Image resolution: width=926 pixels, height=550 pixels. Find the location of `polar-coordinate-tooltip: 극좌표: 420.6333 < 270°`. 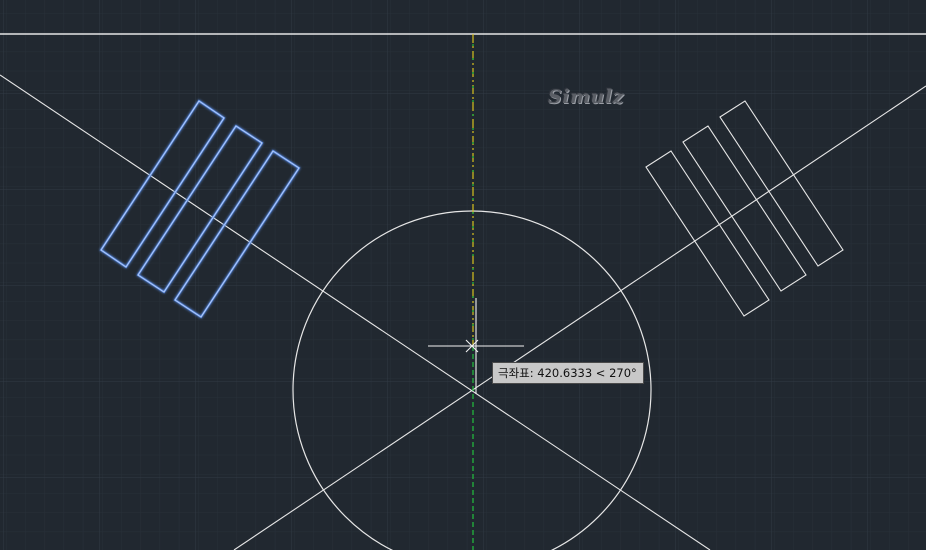

polar-coordinate-tooltip: 극좌표: 420.6333 < 270° is located at coordinates (568, 373).